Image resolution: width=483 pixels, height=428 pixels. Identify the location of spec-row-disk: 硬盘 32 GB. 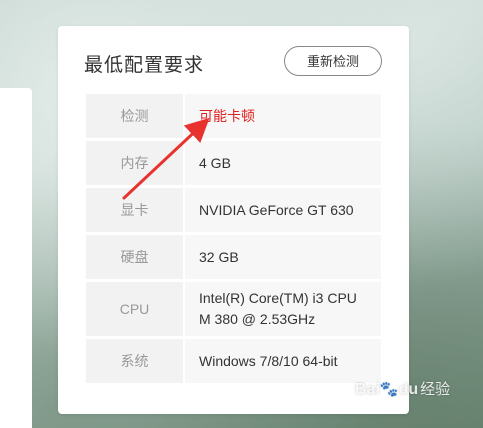
(233, 257).